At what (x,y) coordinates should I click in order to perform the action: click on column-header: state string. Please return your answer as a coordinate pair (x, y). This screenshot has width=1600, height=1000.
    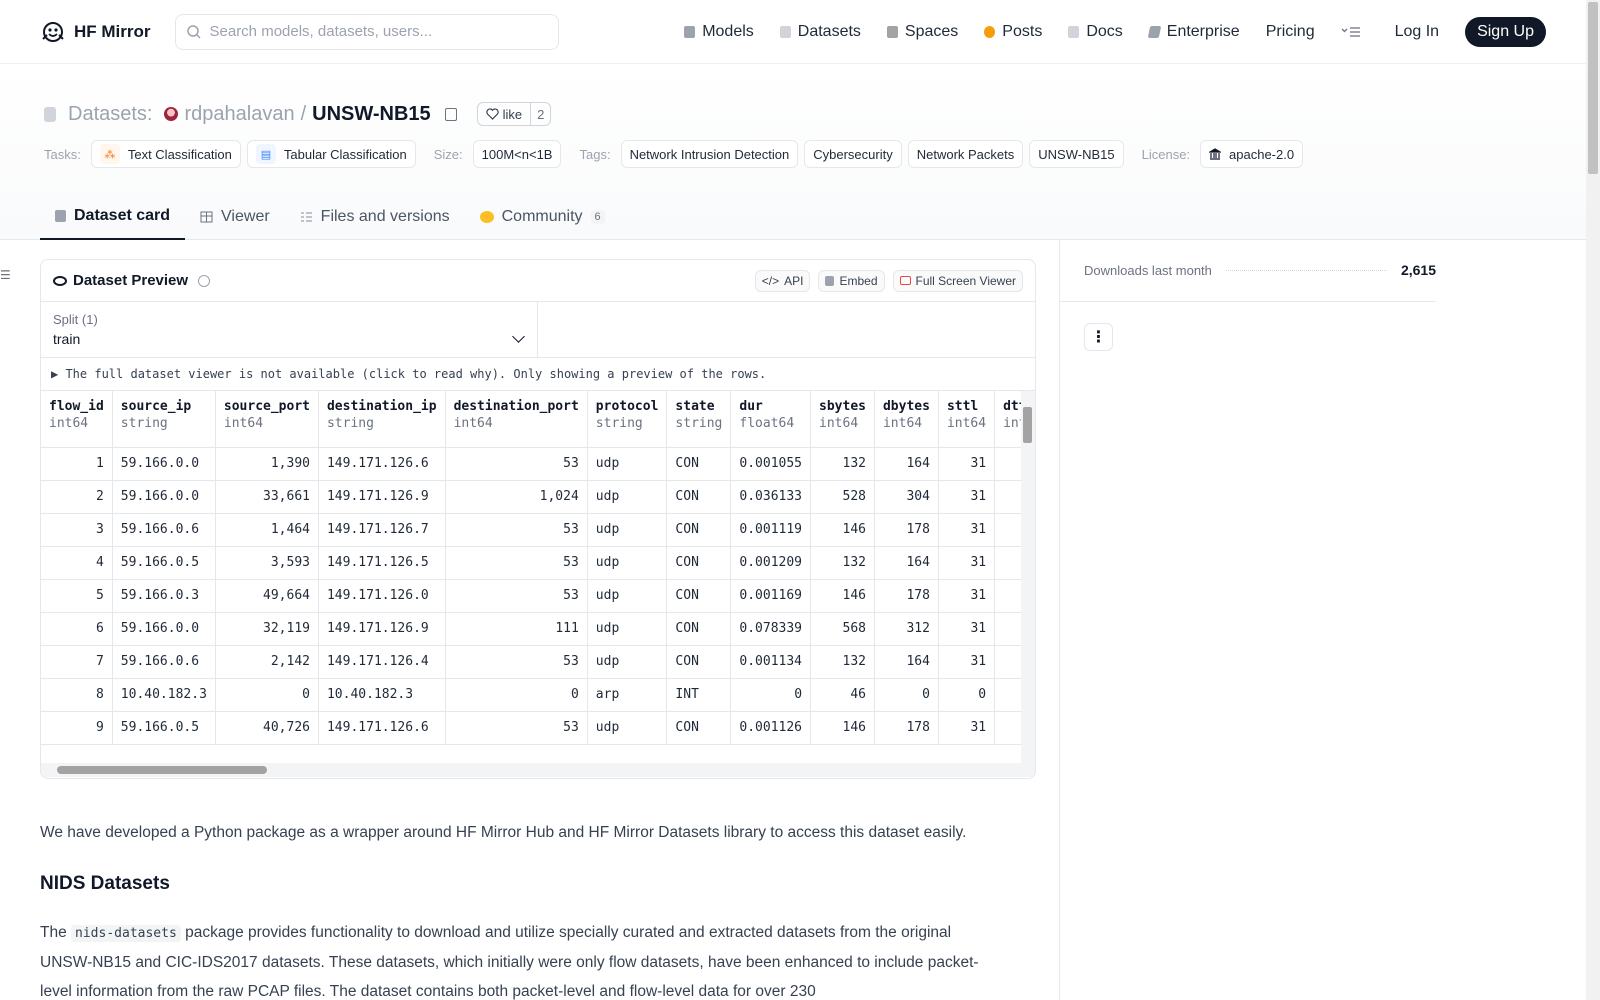
    Looking at the image, I should click on (699, 419).